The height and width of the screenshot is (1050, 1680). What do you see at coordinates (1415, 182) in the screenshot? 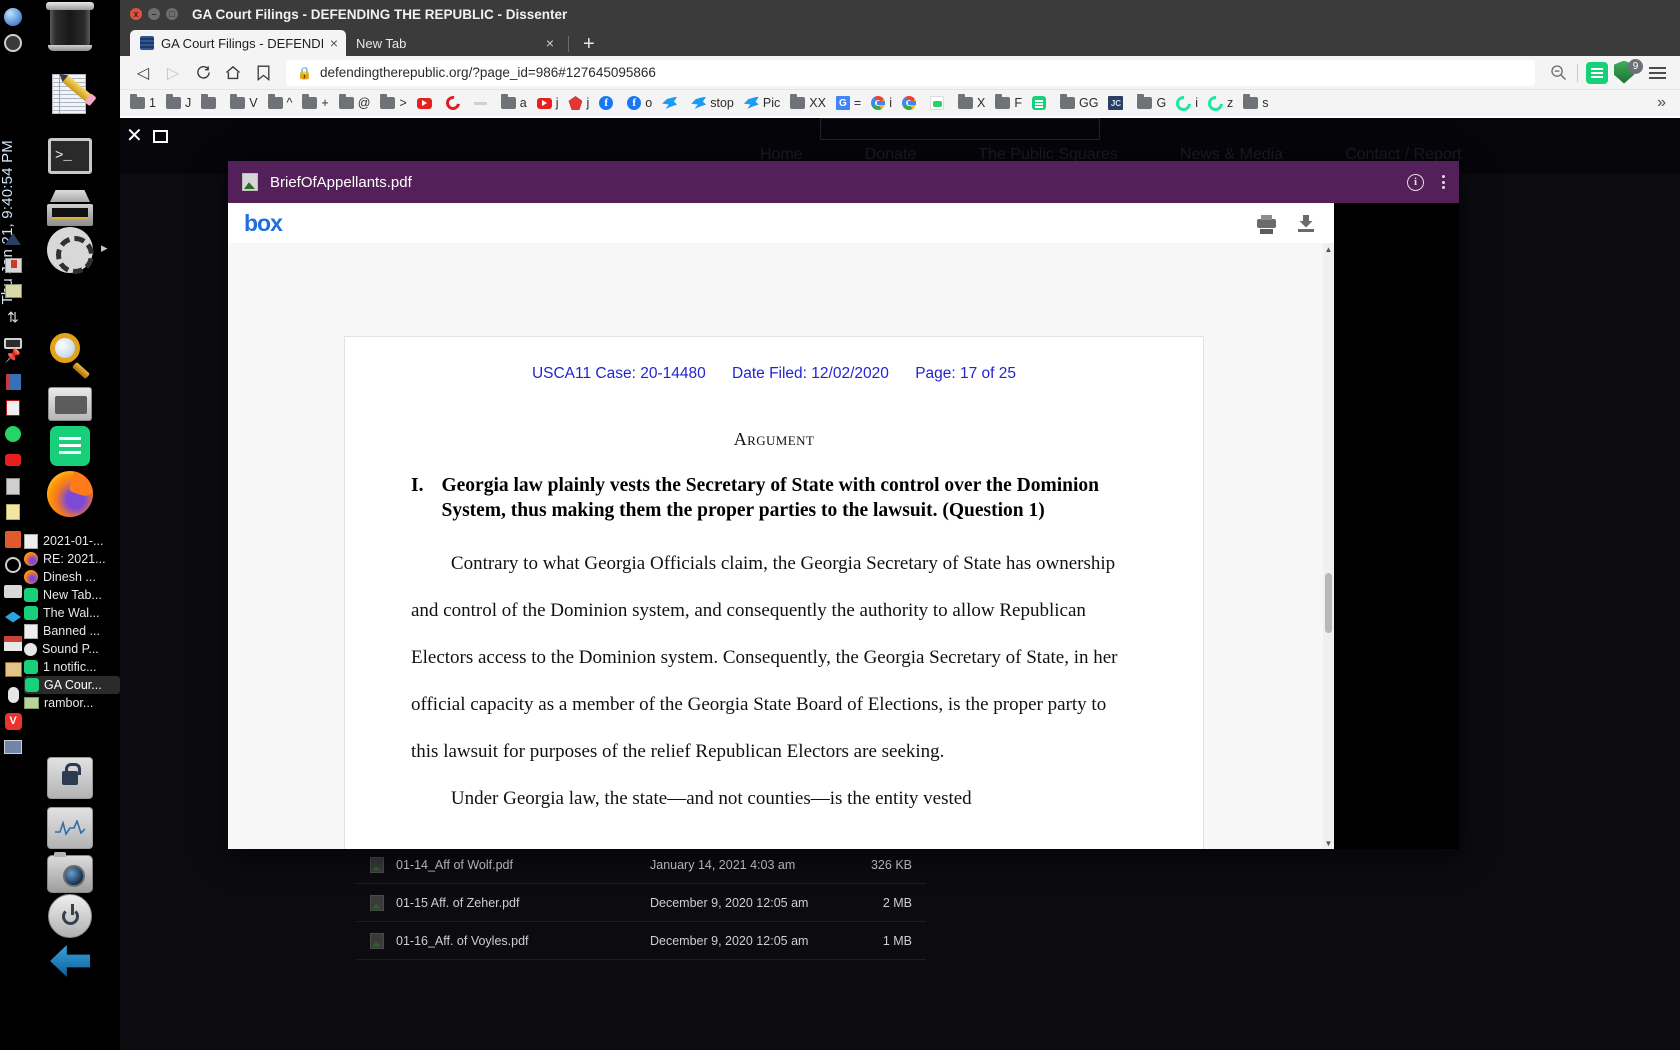
I see `info-icon: i` at bounding box center [1415, 182].